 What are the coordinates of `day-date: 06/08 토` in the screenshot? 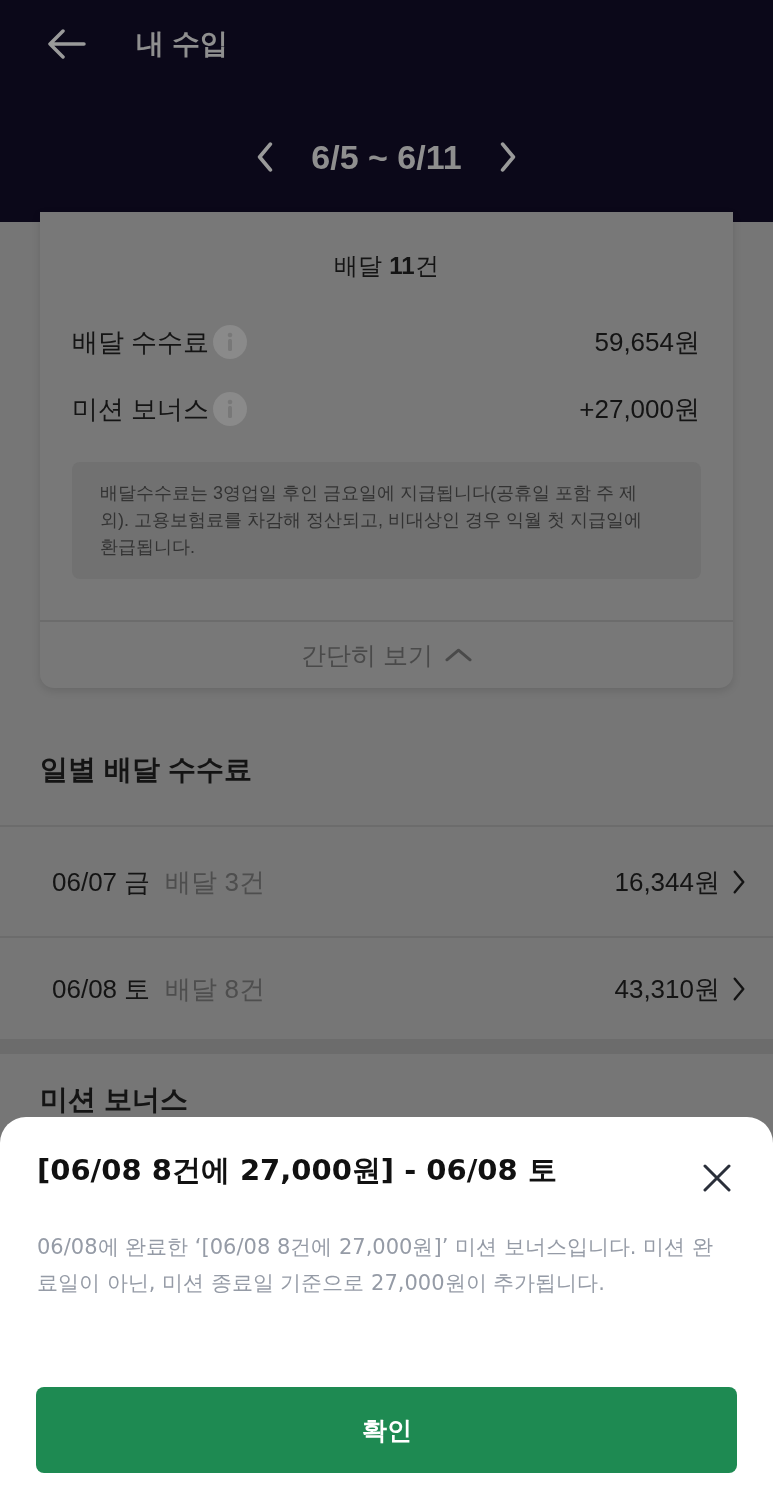 It's located at (101, 989).